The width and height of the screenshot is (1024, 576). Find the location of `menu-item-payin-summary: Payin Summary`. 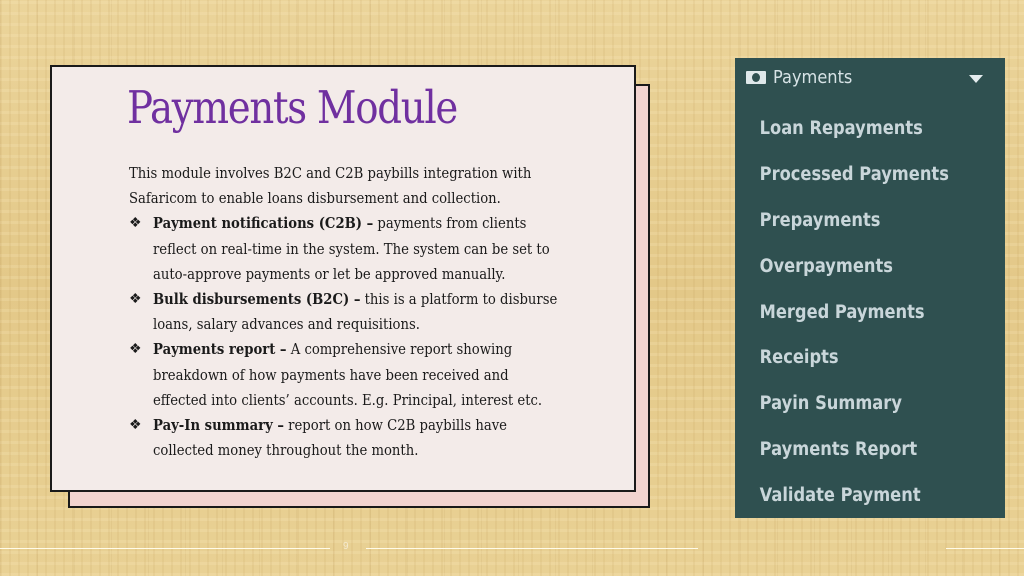

menu-item-payin-summary: Payin Summary is located at coordinates (854, 412).